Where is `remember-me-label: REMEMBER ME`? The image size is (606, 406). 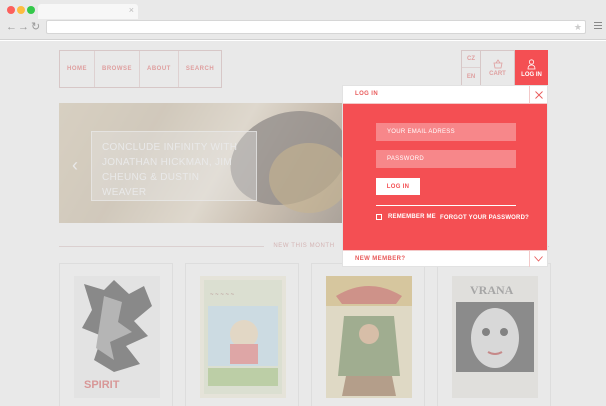 remember-me-label: REMEMBER ME is located at coordinates (412, 217).